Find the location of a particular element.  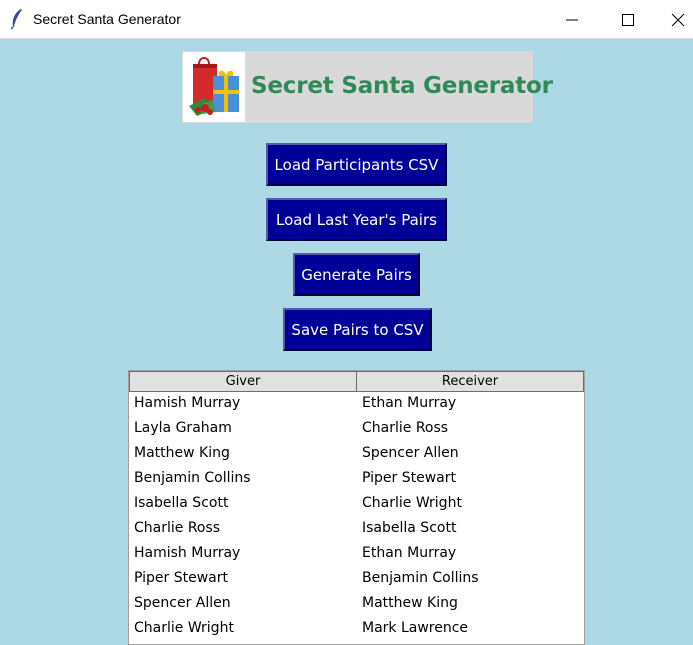

table-row: Matthew King Spencer Allen is located at coordinates (356, 454).